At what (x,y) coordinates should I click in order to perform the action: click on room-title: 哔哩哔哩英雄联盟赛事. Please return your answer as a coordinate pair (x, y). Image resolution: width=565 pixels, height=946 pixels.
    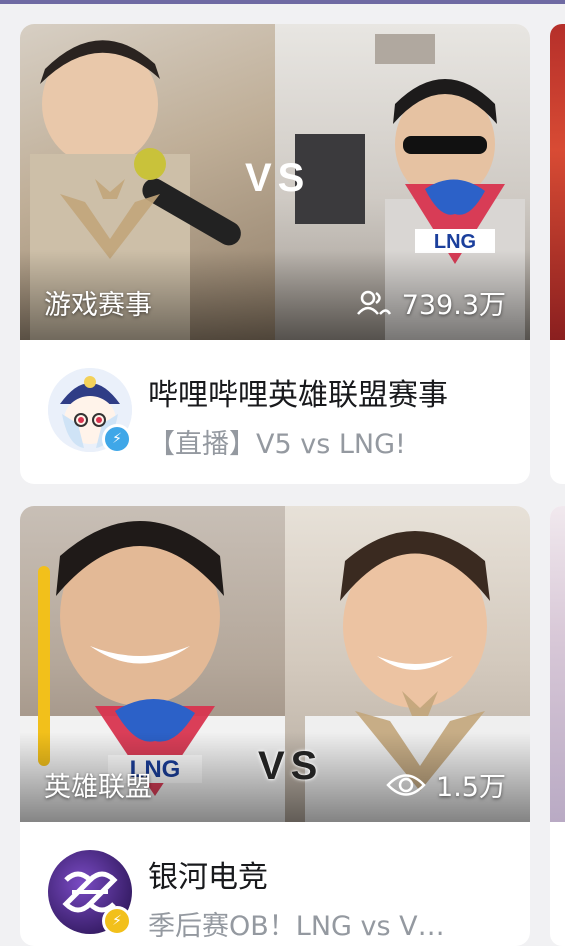
    Looking at the image, I should click on (298, 395).